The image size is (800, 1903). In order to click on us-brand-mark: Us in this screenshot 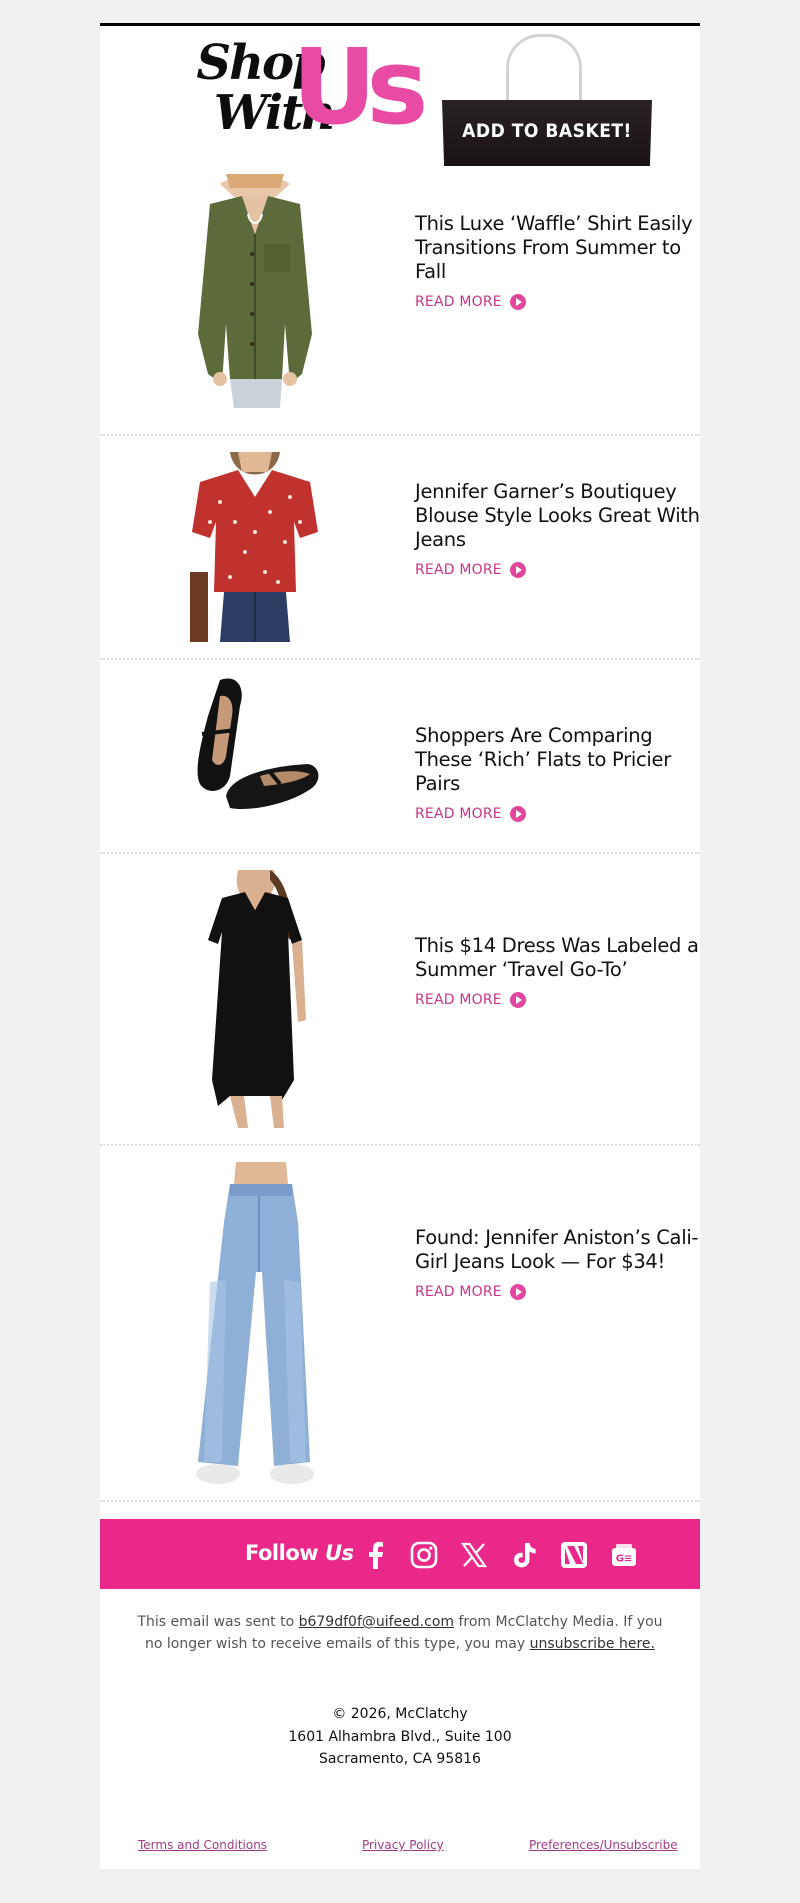, I will do `click(360, 87)`.